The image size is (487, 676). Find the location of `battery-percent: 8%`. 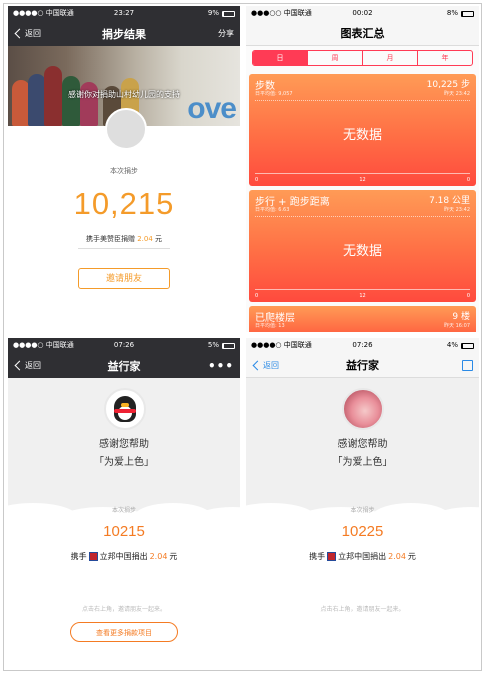

battery-percent: 8% is located at coordinates (452, 13).